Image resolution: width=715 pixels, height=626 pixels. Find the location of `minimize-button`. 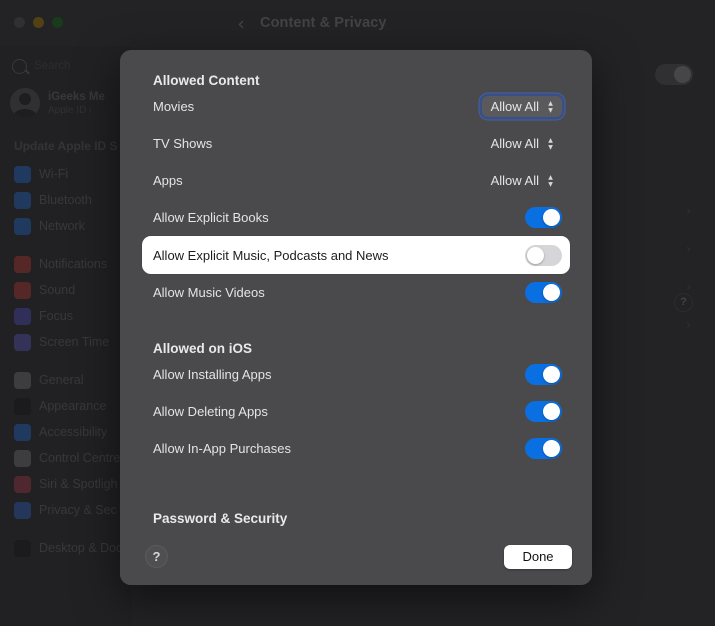

minimize-button is located at coordinates (38, 22).